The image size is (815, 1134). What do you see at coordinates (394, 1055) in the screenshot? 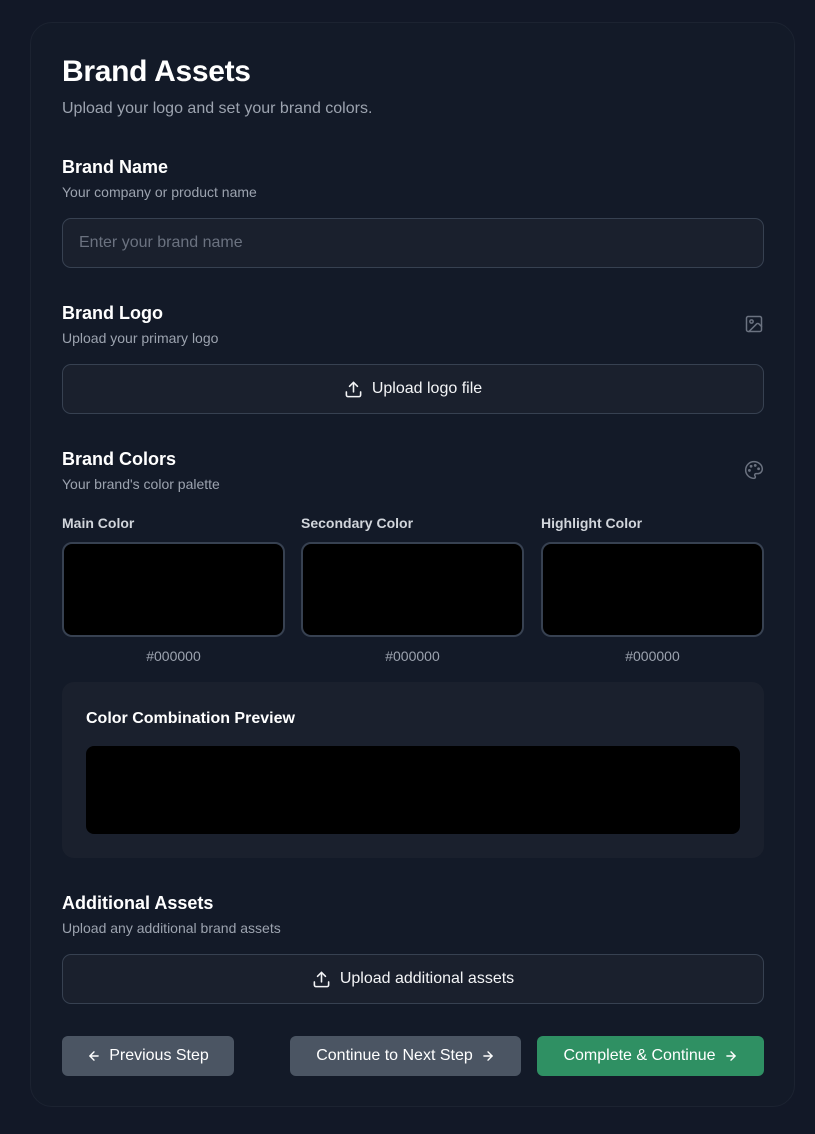
I see `next-step-label: Continue to Next Step` at bounding box center [394, 1055].